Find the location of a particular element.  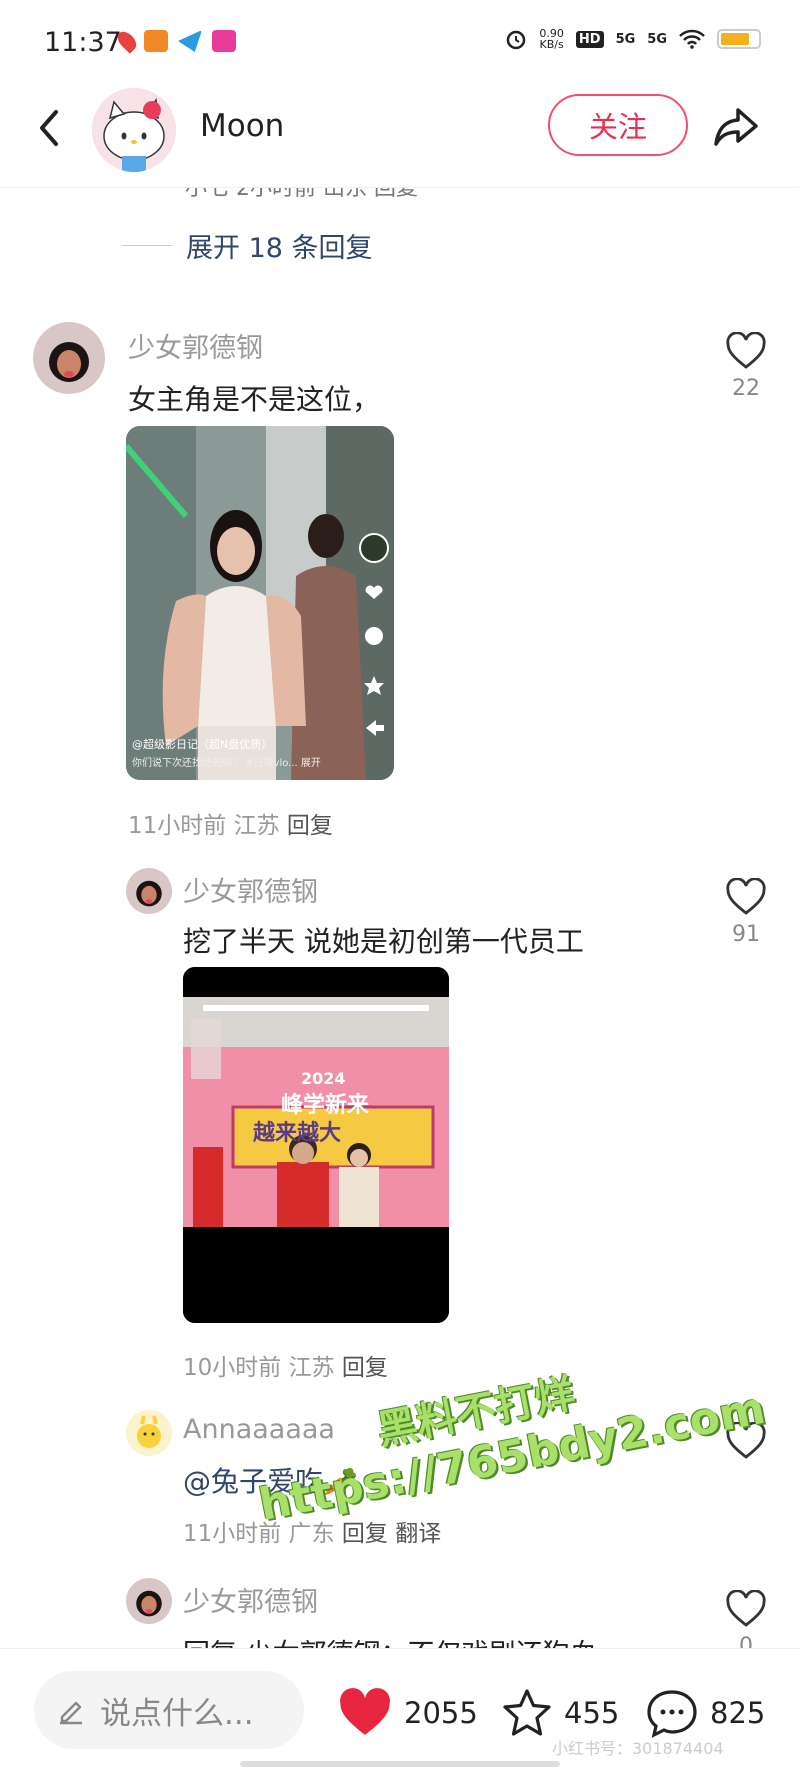

comment-image-event-photo: 2024 峰学新来 越来越大 is located at coordinates (316, 1145).